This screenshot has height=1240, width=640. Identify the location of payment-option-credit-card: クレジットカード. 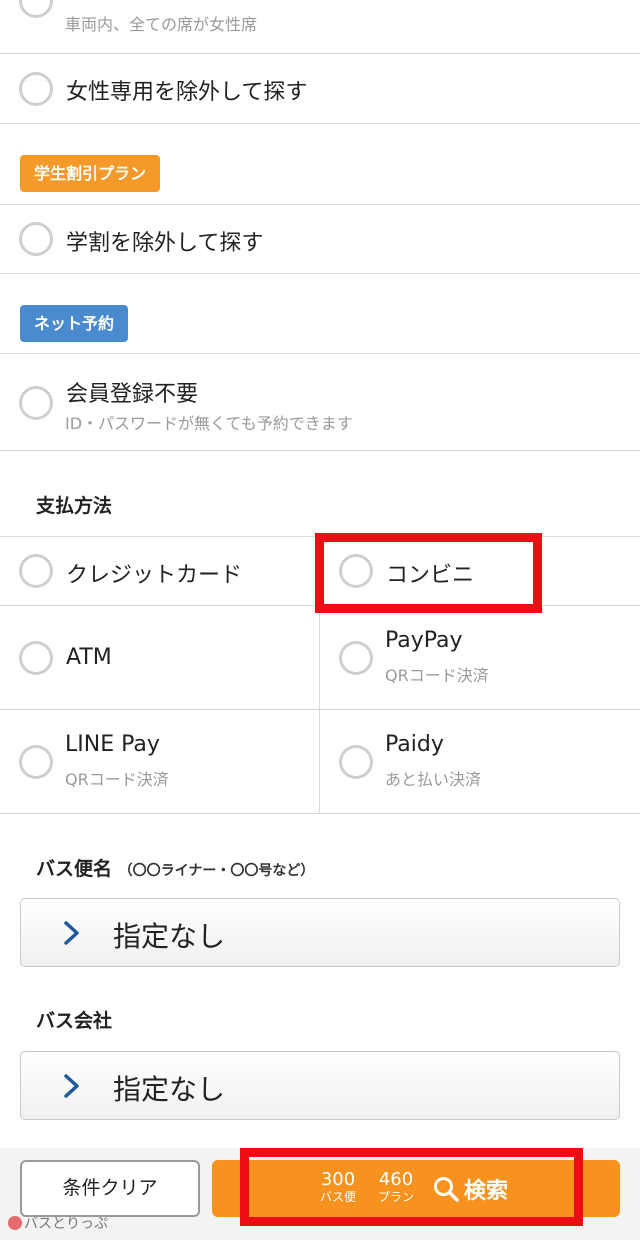
(159, 571).